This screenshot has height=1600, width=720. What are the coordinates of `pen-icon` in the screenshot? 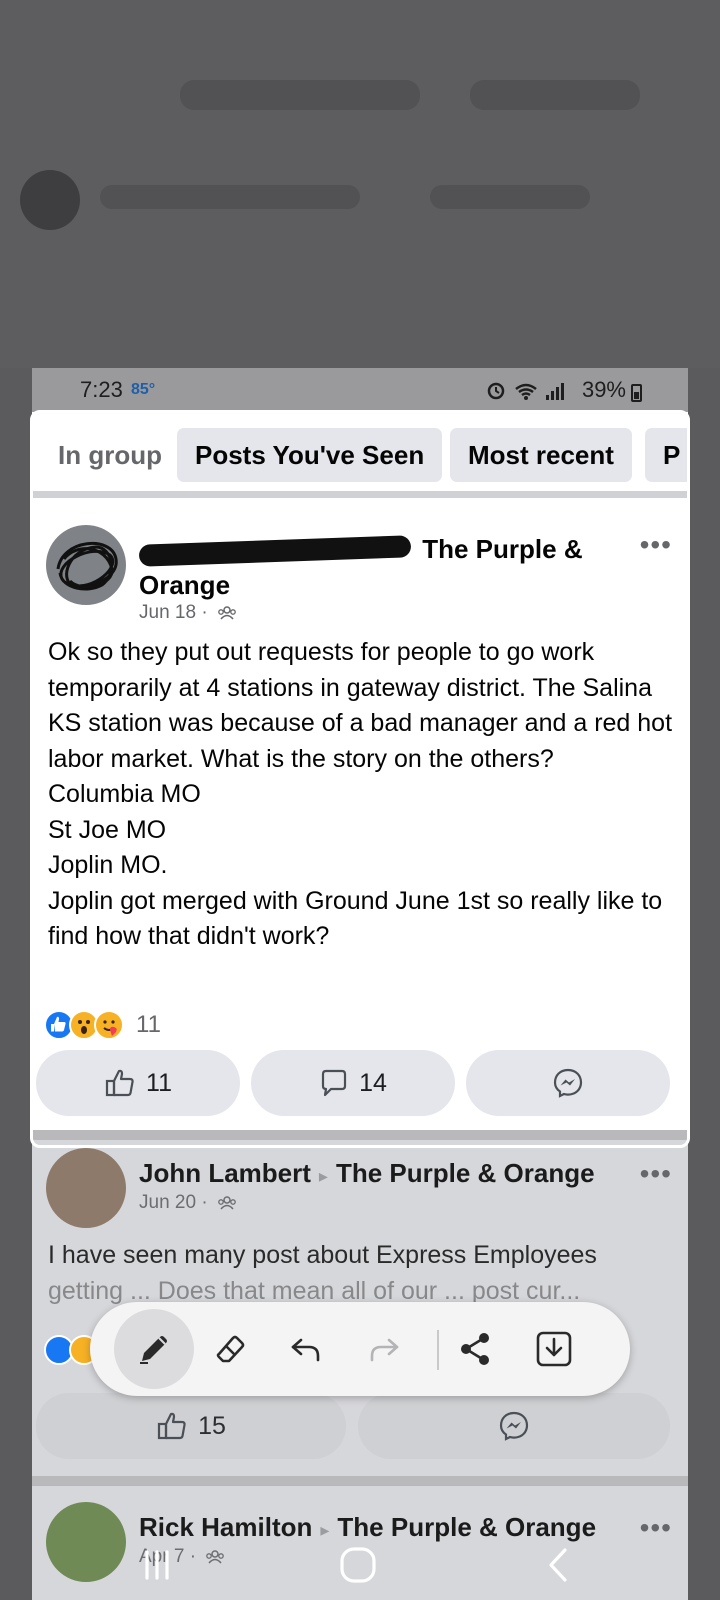 It's located at (153, 1350).